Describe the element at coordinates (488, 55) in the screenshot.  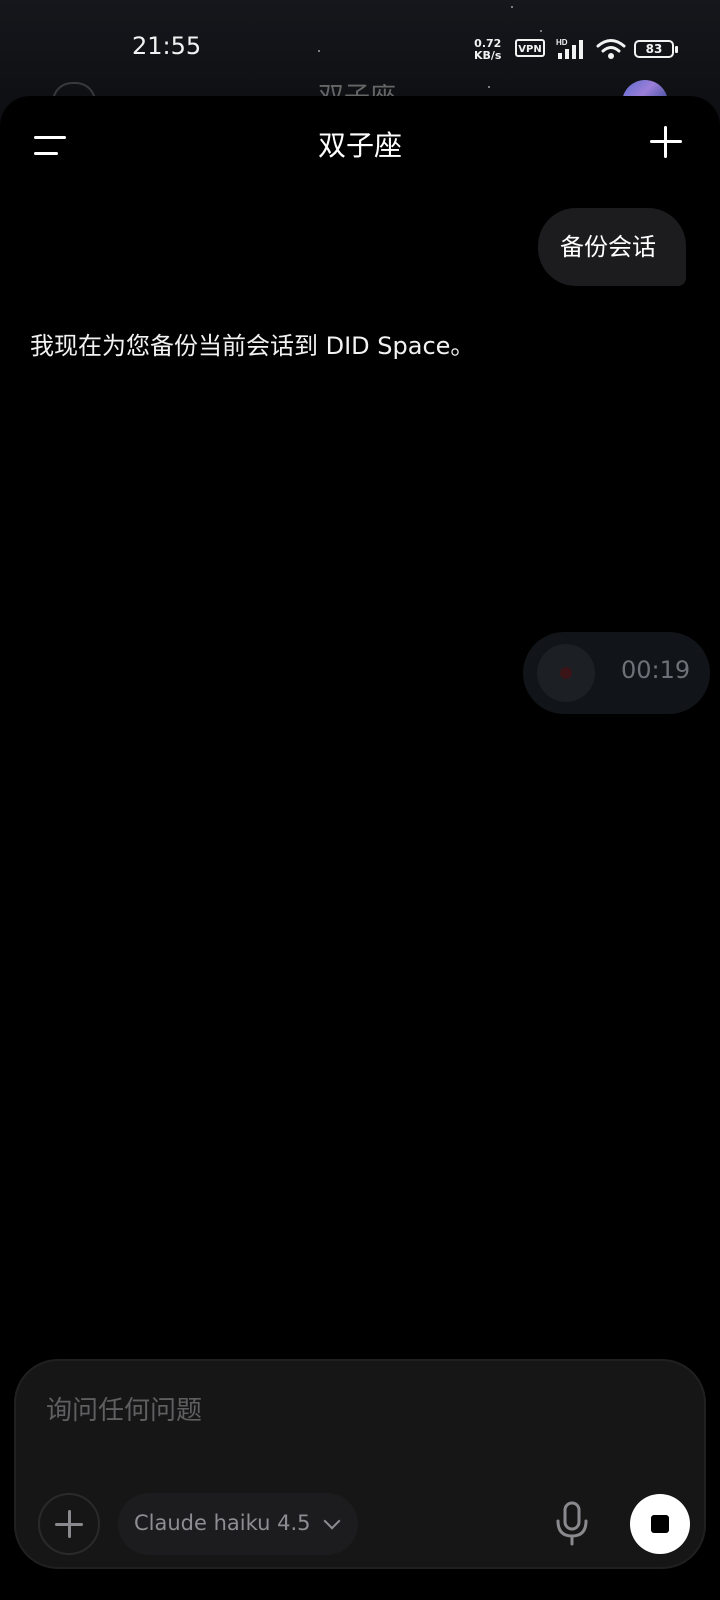
I see `network-speed-unit: KB/s` at that location.